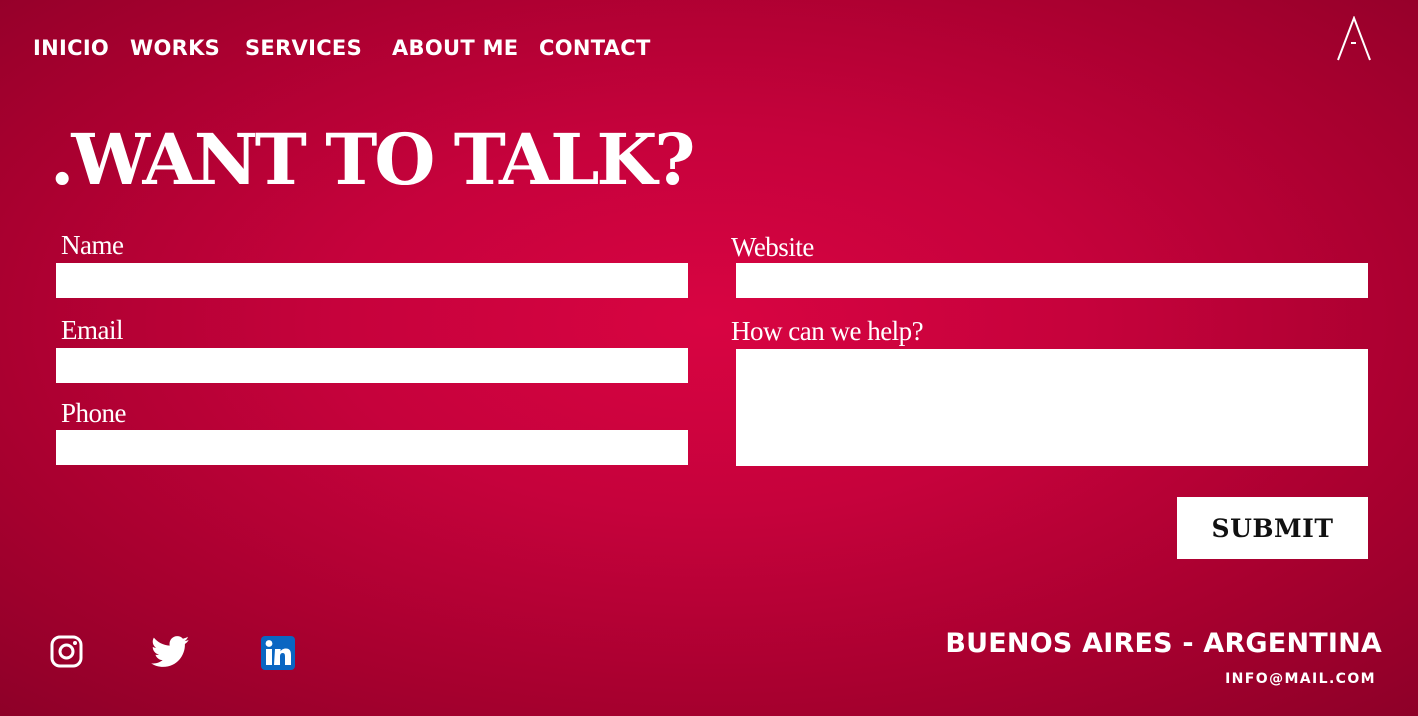  I want to click on nav-item-about-me: ABOUT ME, so click(455, 48).